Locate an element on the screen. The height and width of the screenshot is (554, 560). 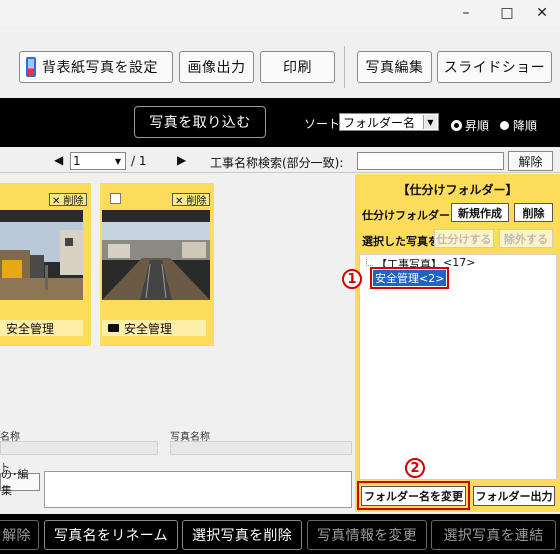
tree-line is located at coordinates (369, 262).